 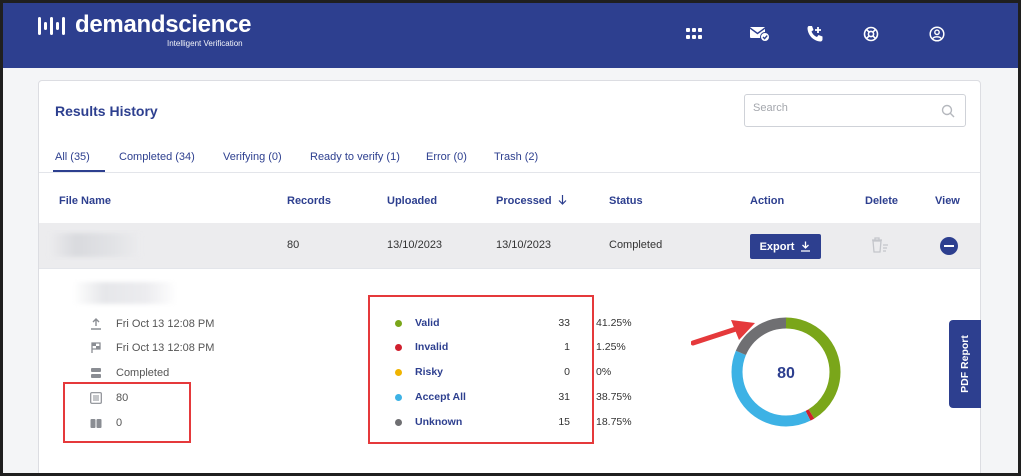 What do you see at coordinates (611, 347) in the screenshot?
I see `stat-pct-invalid: 1.25%` at bounding box center [611, 347].